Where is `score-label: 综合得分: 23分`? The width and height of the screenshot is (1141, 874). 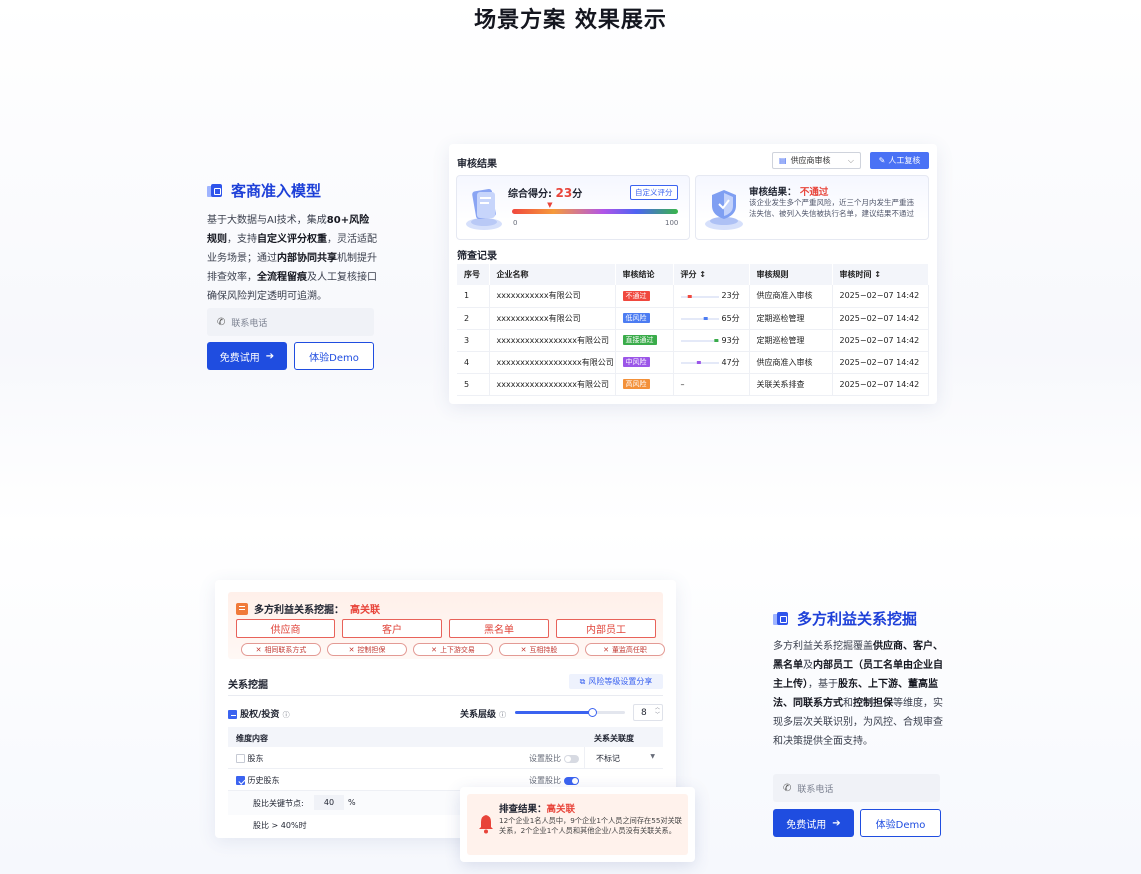 score-label: 综合得分: 23分 is located at coordinates (545, 192).